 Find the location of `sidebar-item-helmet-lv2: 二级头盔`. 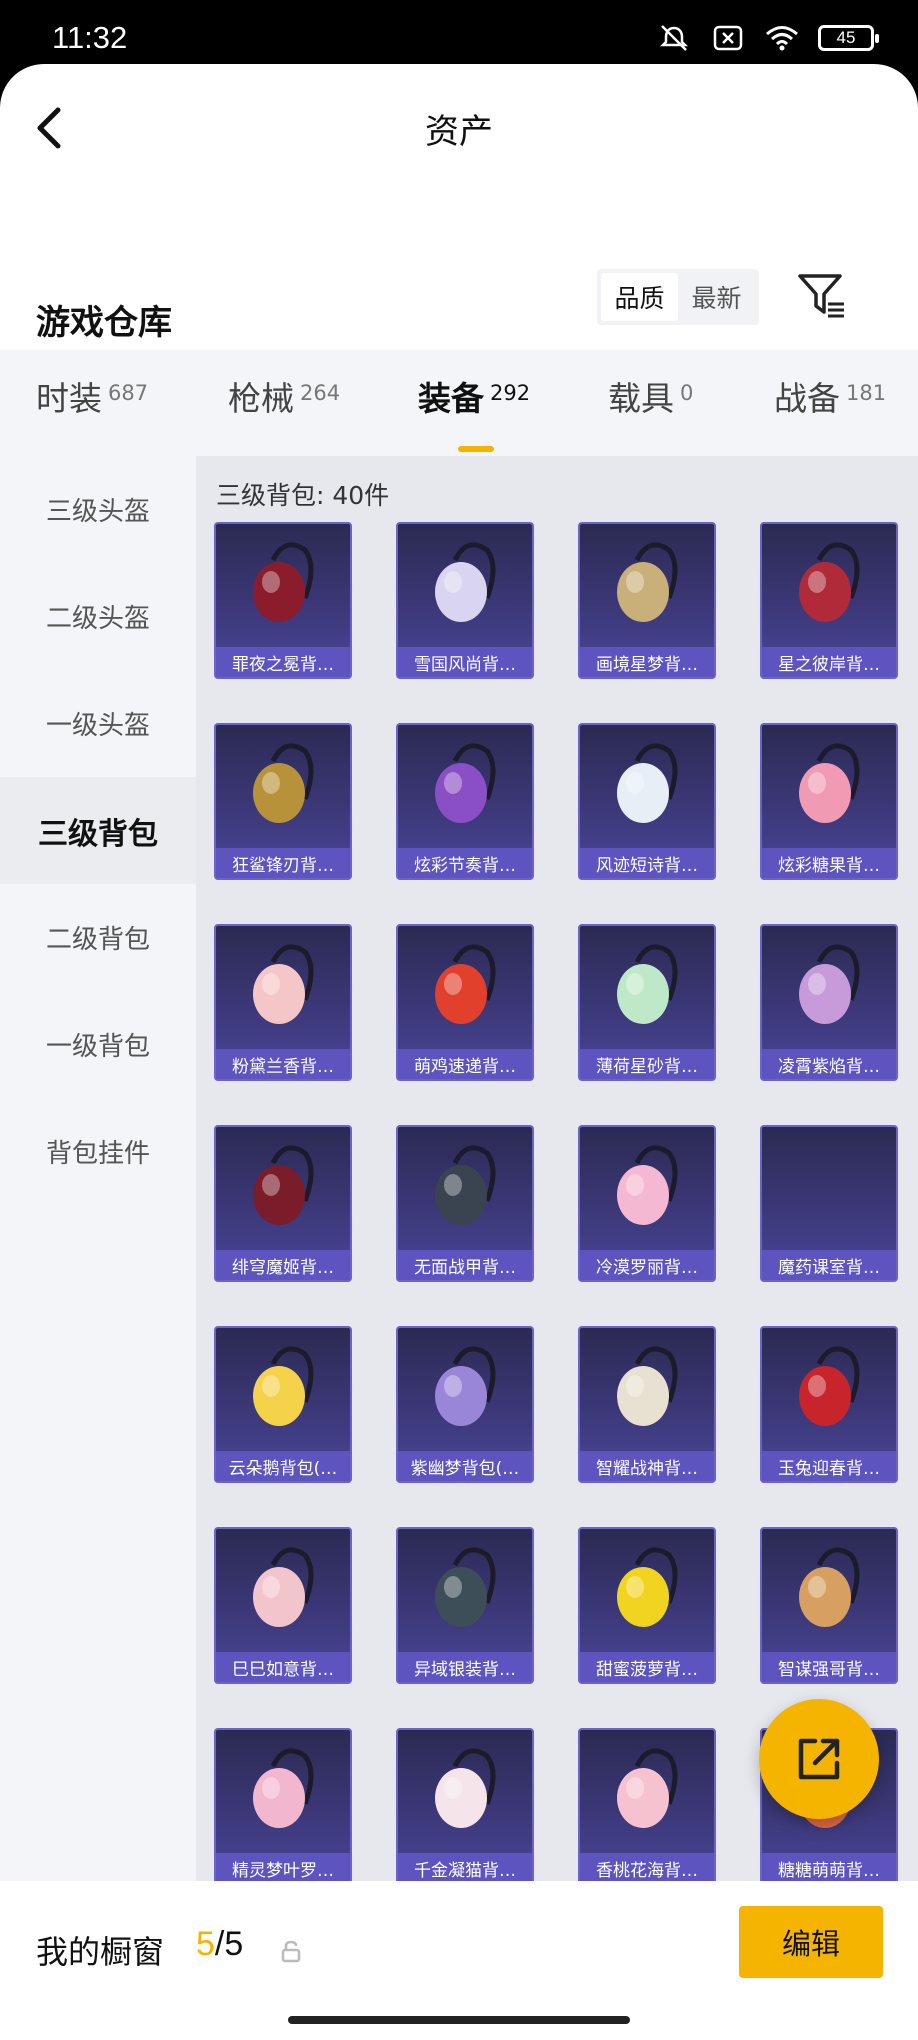

sidebar-item-helmet-lv2: 二级头盔 is located at coordinates (98, 616).